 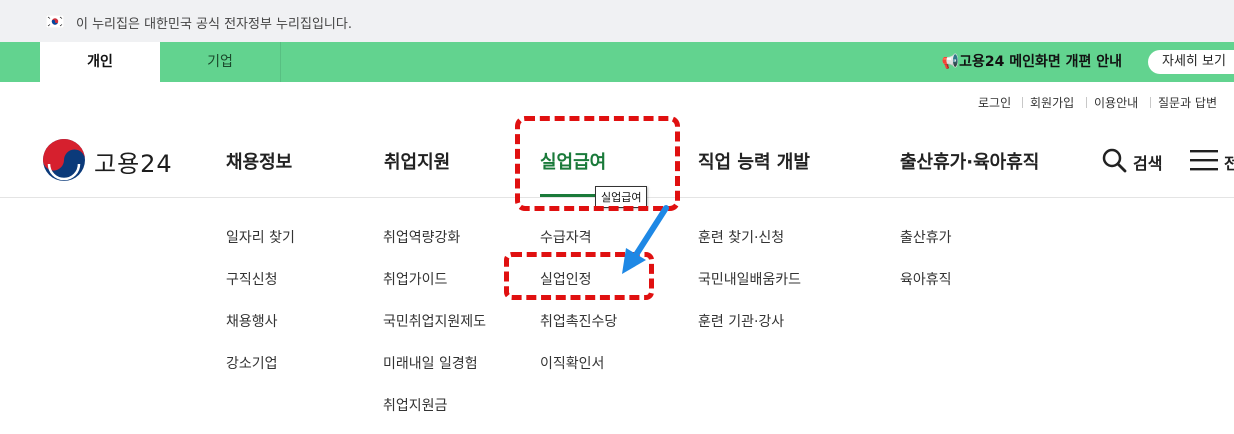 What do you see at coordinates (415, 279) in the screenshot?
I see `submenu-item: 취업가이드` at bounding box center [415, 279].